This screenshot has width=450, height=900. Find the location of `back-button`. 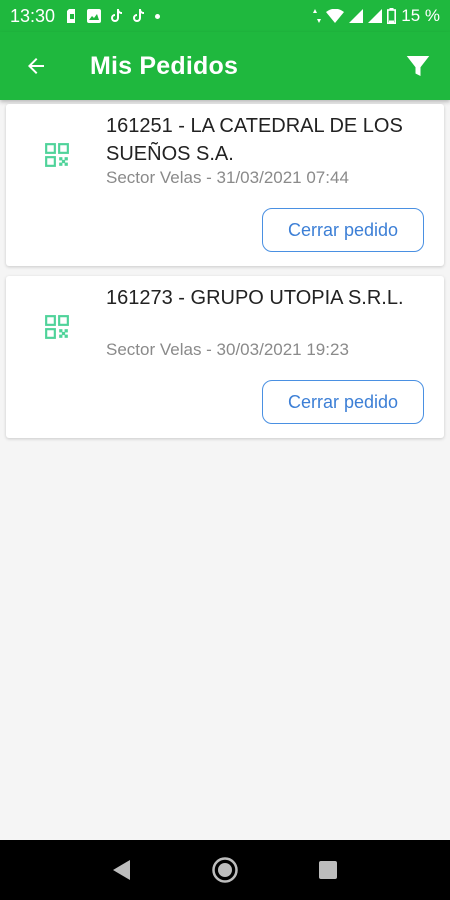

back-button is located at coordinates (36, 66).